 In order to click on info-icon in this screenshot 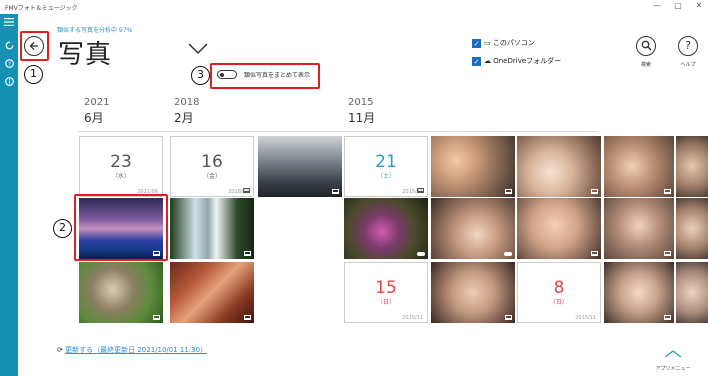, I will do `click(9, 83)`.